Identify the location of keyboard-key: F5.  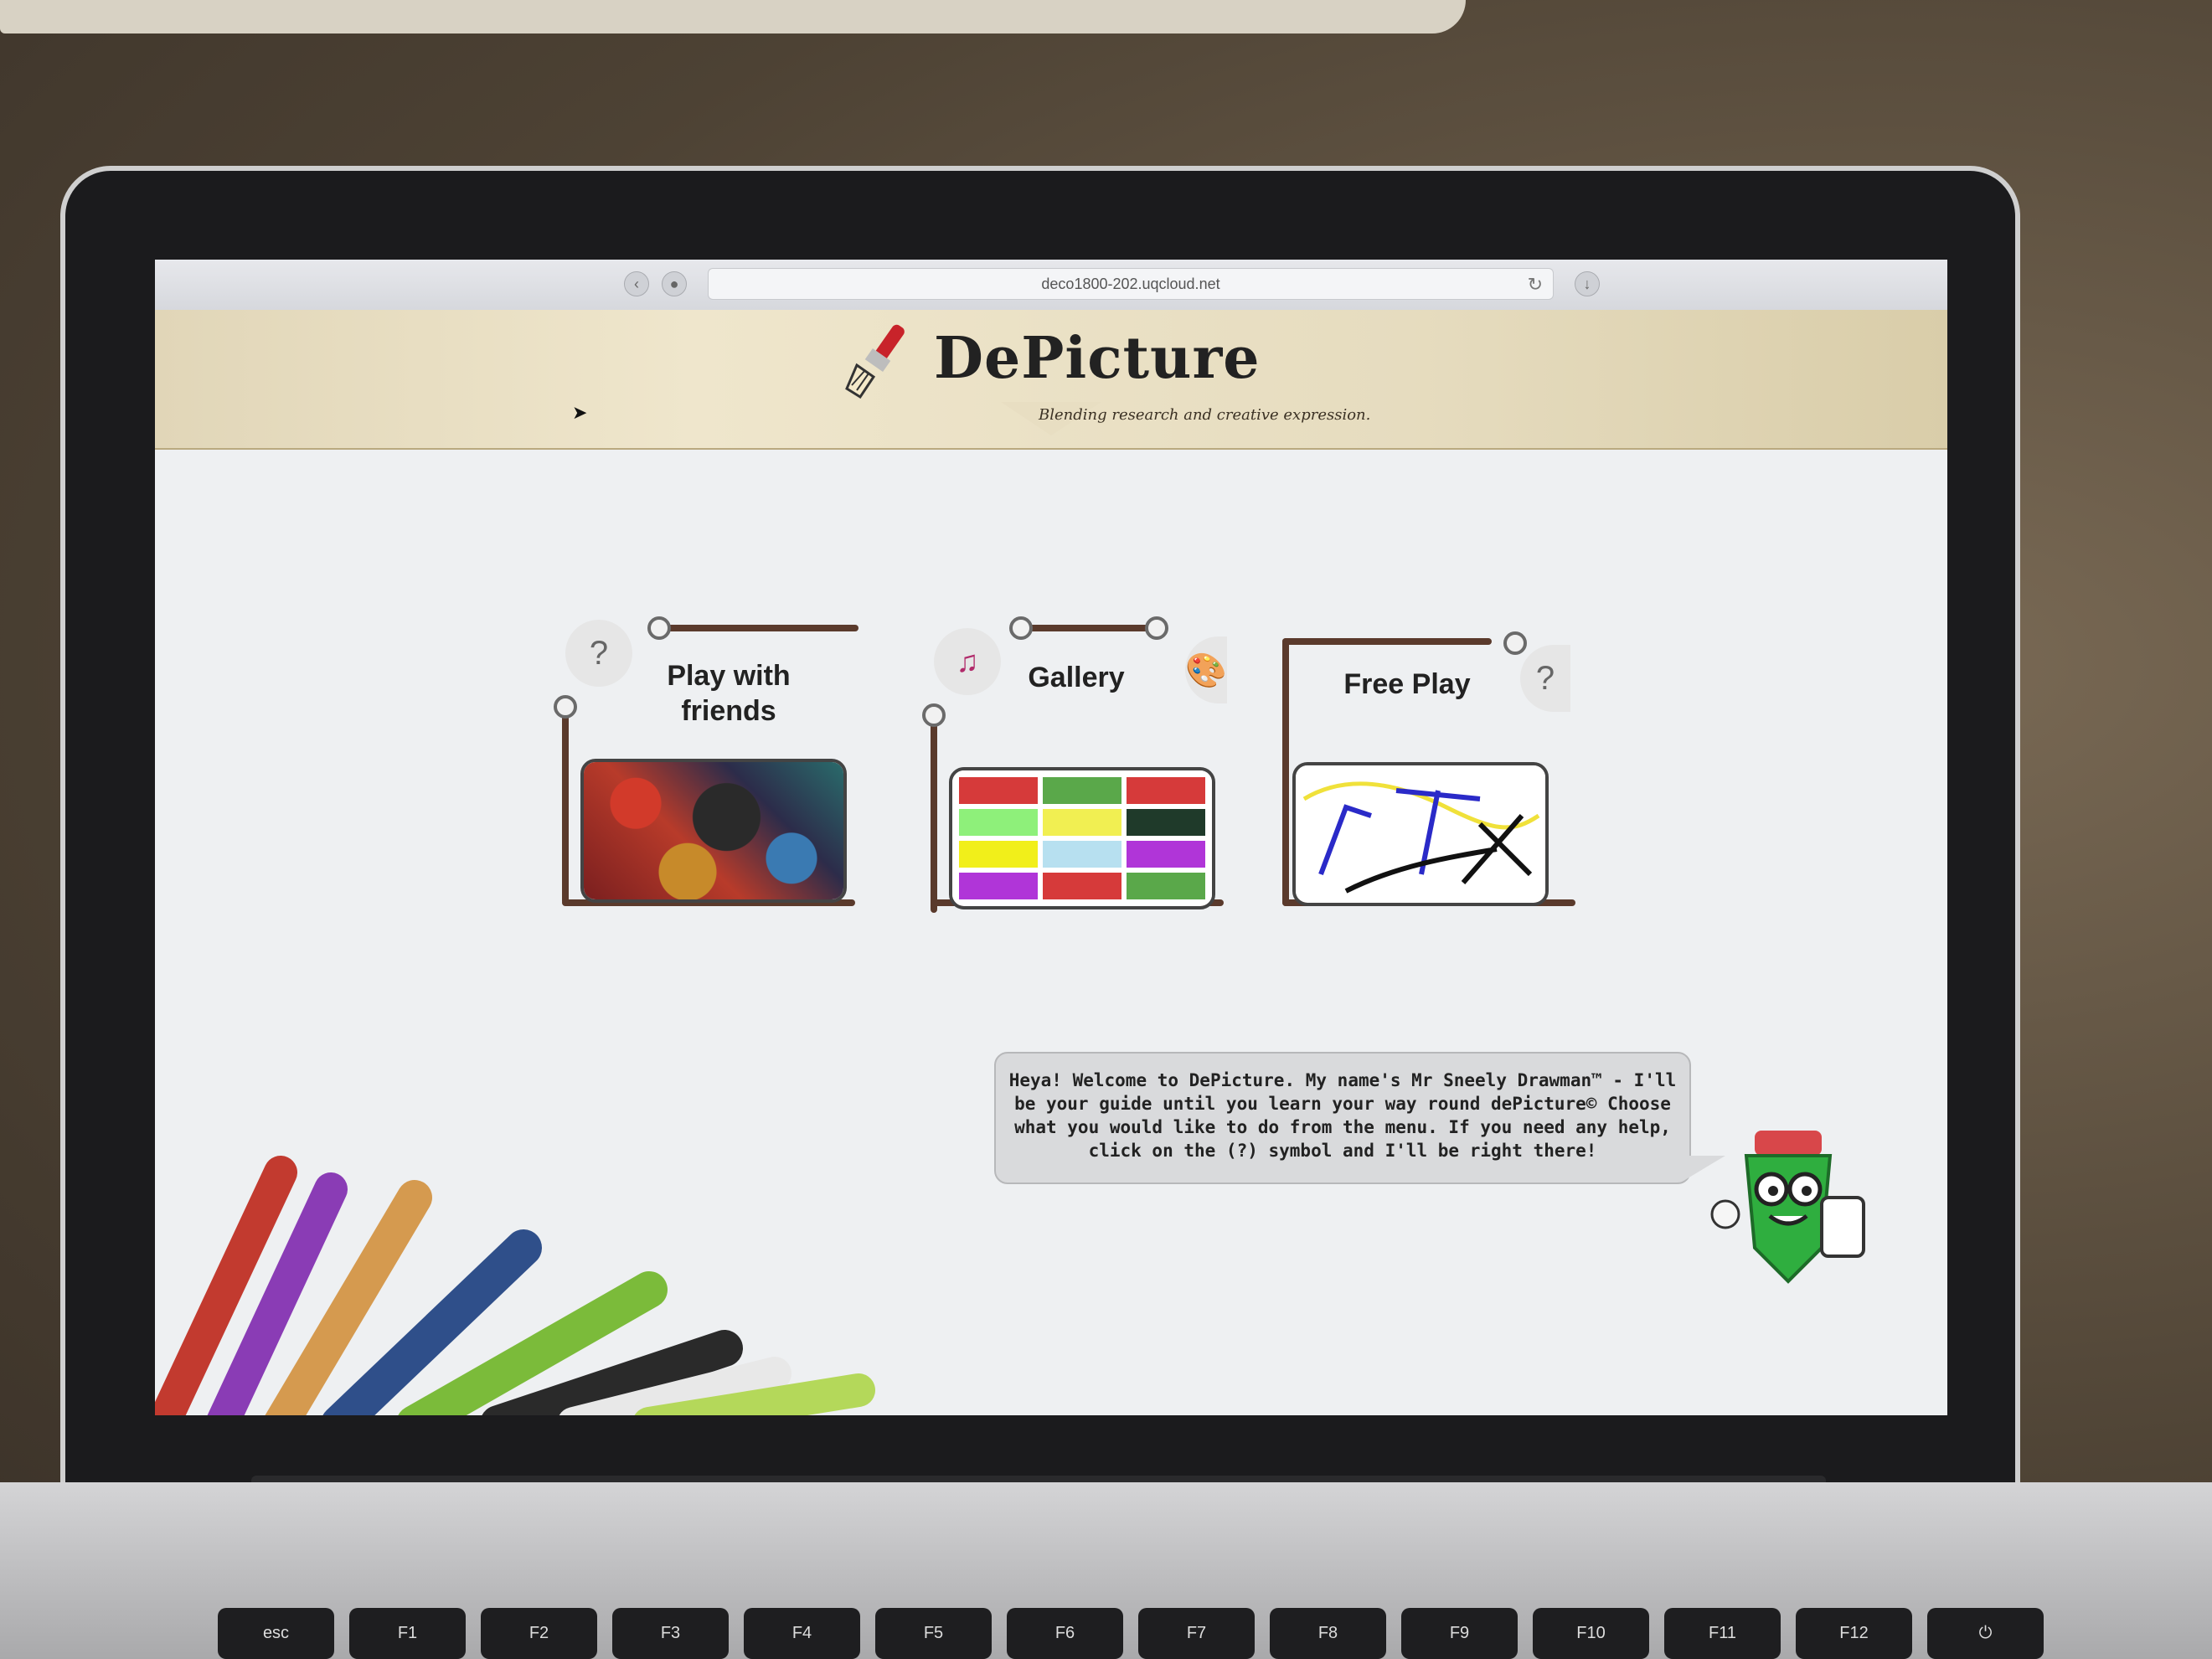
(934, 1633).